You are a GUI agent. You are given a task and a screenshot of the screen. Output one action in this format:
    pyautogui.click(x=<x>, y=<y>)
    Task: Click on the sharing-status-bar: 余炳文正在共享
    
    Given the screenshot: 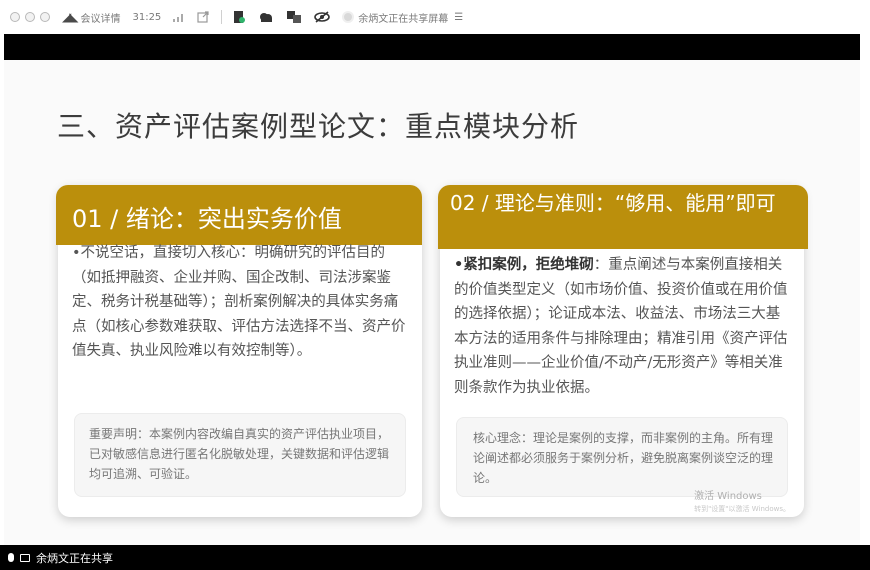 What is the action you would take?
    pyautogui.click(x=435, y=557)
    